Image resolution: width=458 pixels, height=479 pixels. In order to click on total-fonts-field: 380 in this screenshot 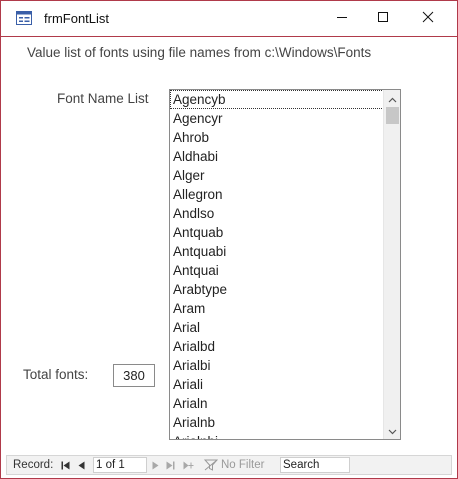, I will do `click(134, 375)`.